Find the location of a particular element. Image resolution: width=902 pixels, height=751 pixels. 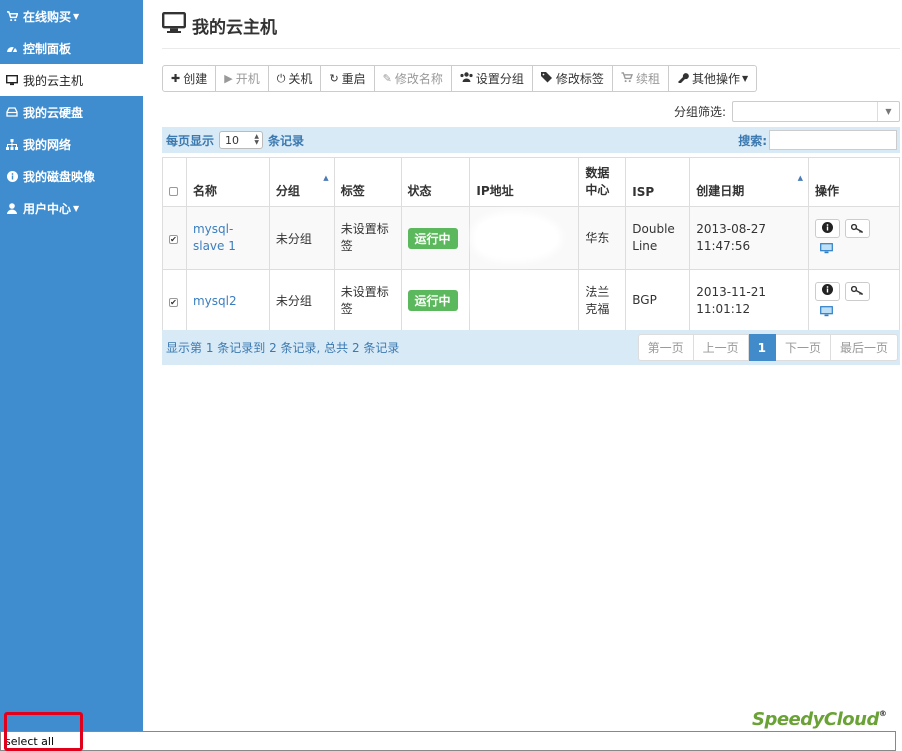

prev-page-button: 上一页 is located at coordinates (721, 347).